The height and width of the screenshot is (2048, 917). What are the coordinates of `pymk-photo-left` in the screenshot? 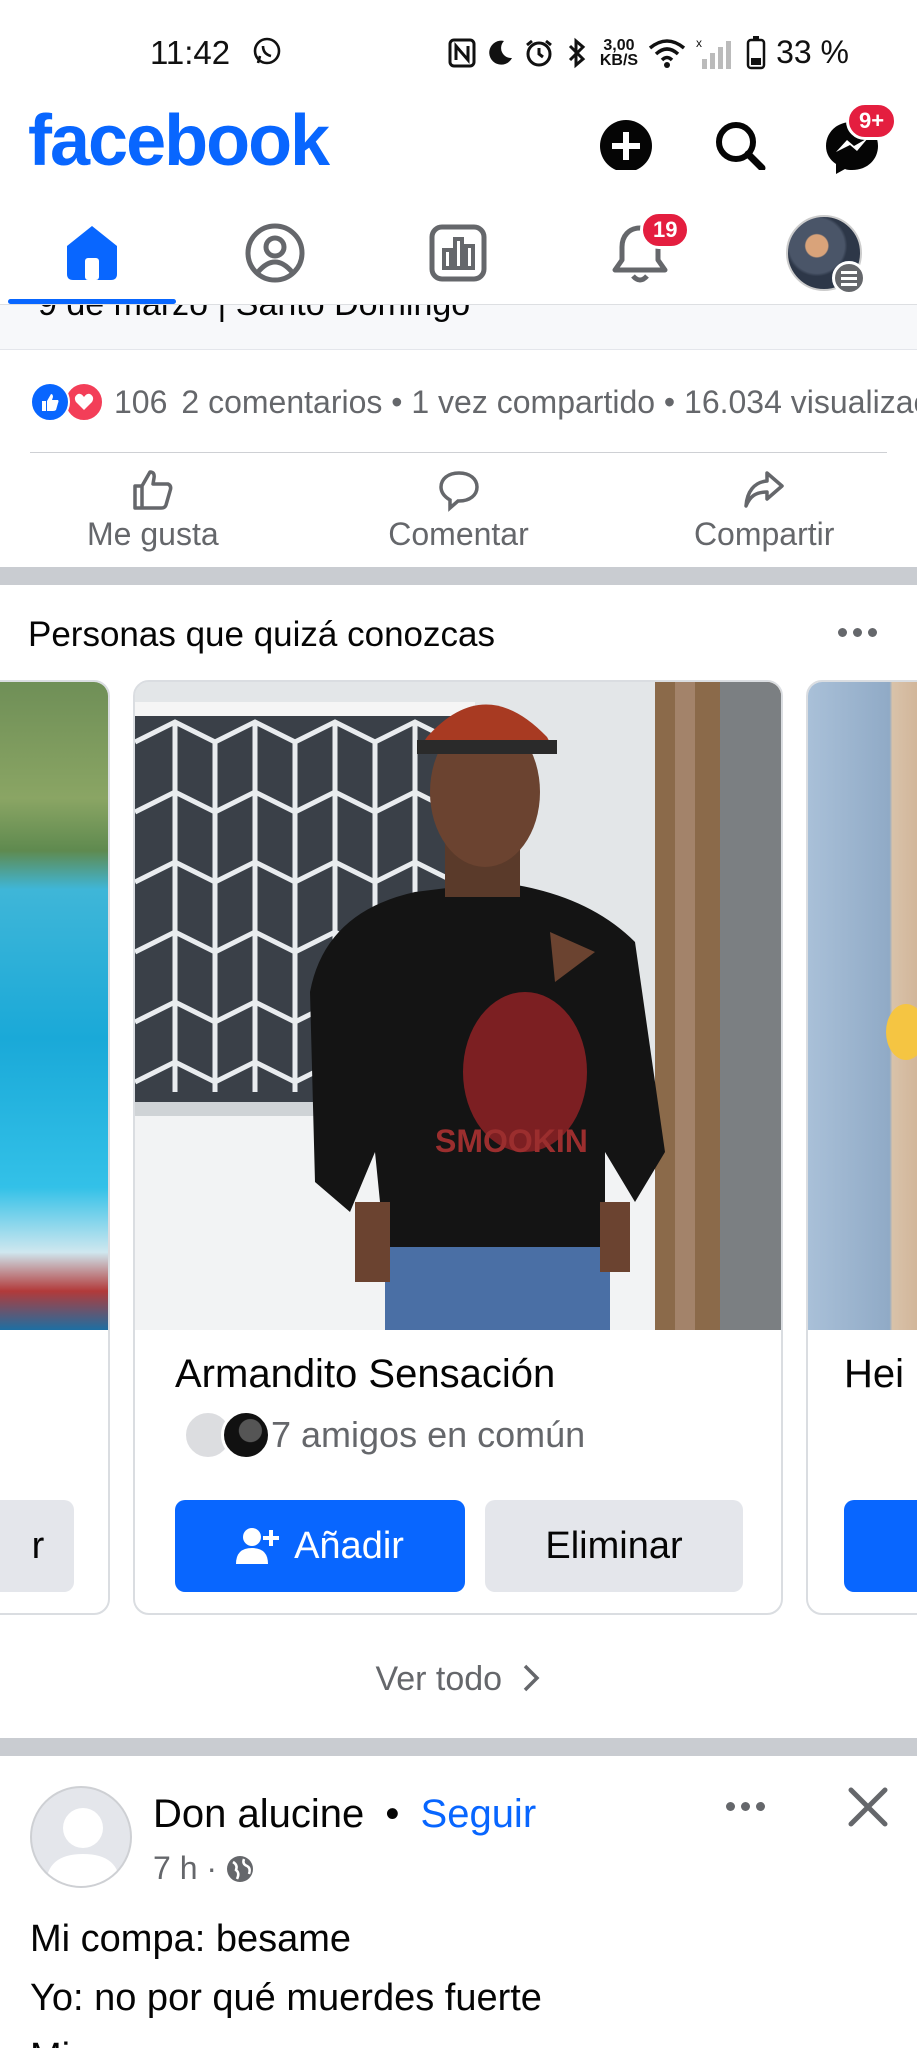 It's located at (54, 1006).